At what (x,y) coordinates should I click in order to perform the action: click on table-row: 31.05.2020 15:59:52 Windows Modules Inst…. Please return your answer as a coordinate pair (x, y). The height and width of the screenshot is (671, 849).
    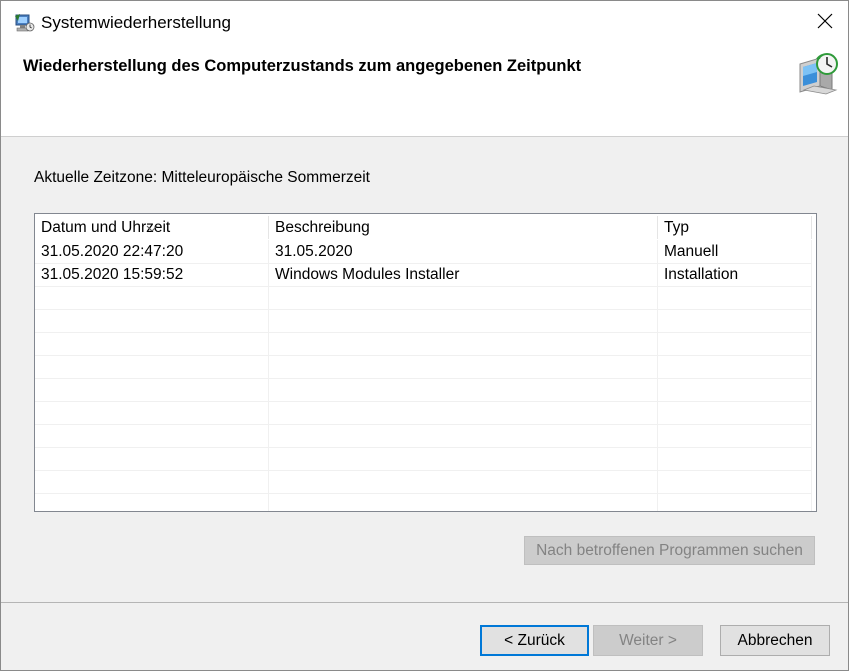
    Looking at the image, I should click on (423, 275).